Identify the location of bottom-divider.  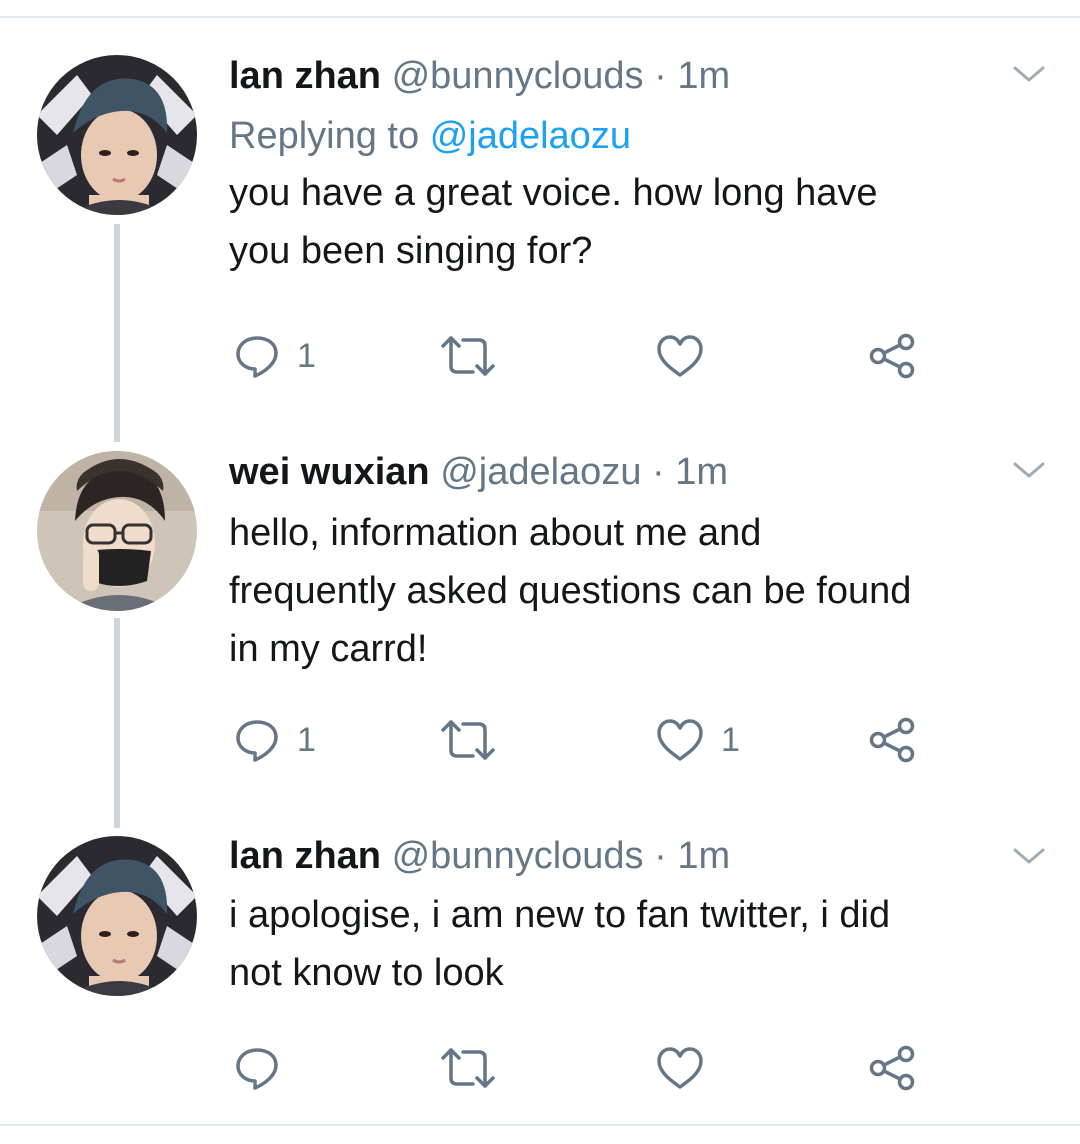
(540, 1125).